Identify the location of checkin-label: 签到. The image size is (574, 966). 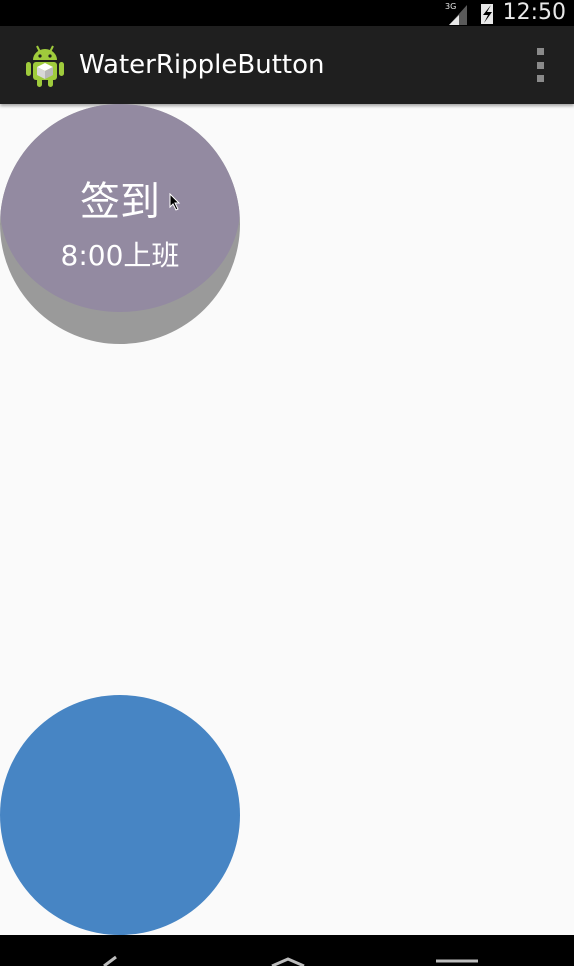
(120, 202).